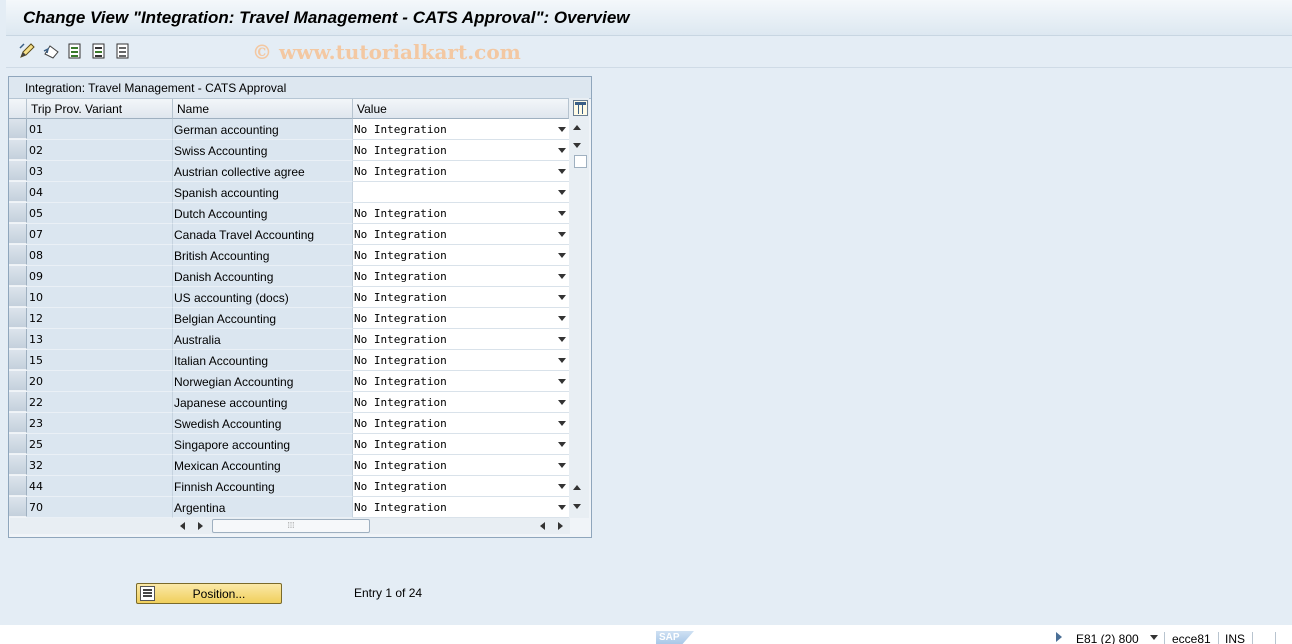 The height and width of the screenshot is (644, 1292). What do you see at coordinates (18, 109) in the screenshot?
I see `select-all-rows-header` at bounding box center [18, 109].